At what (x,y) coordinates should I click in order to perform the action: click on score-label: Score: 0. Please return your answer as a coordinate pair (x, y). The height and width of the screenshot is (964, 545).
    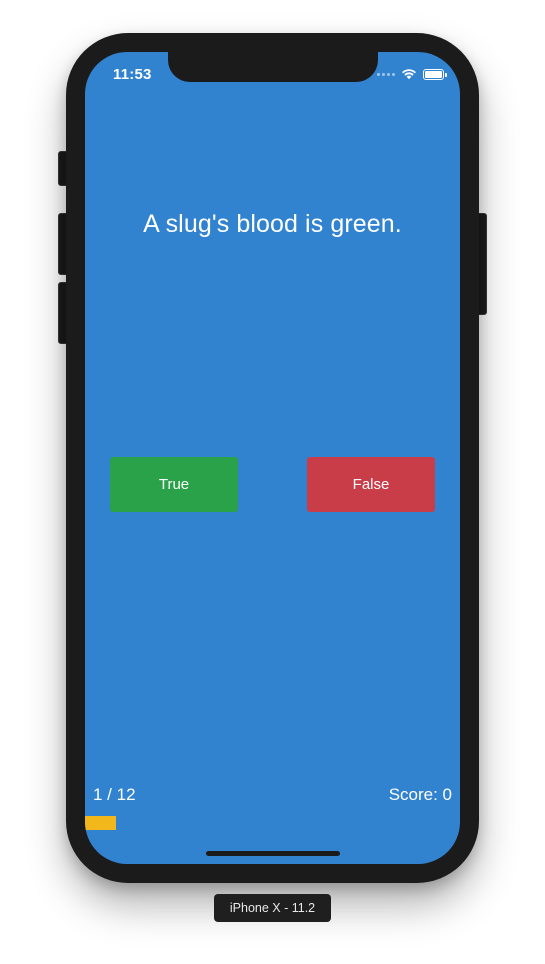
    Looking at the image, I should click on (420, 794).